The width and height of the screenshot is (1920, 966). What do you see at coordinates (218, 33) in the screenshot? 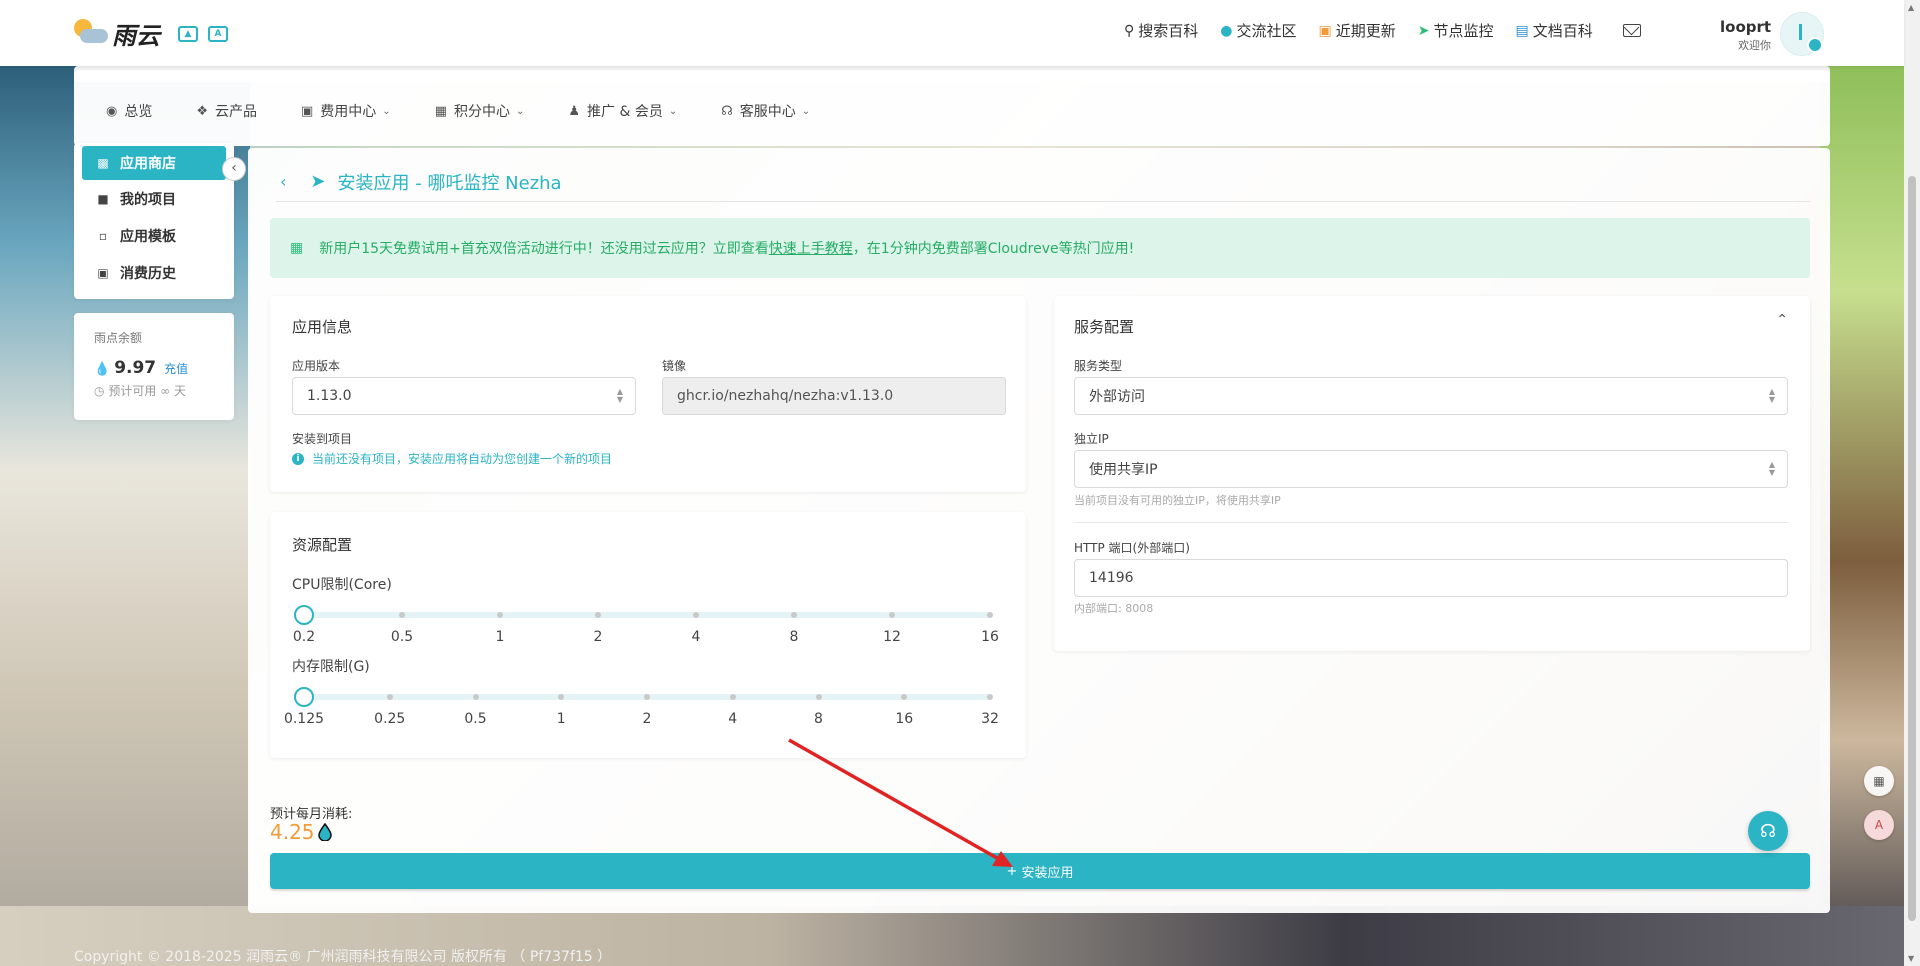
I see `translate-icon: A` at bounding box center [218, 33].